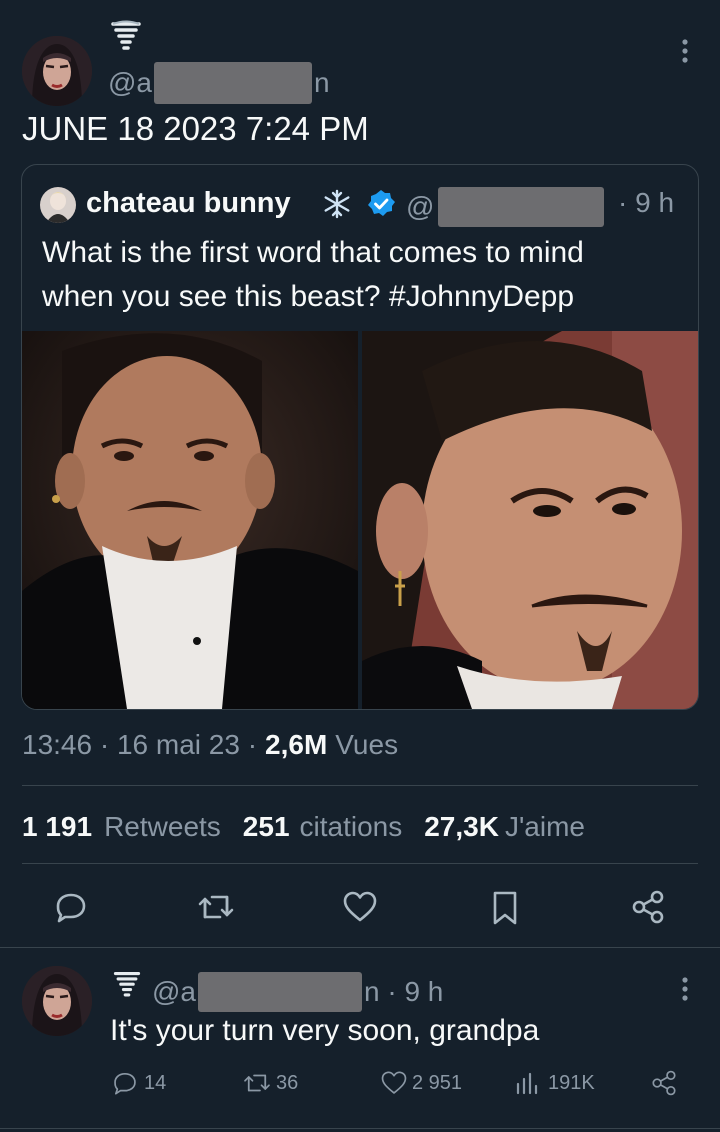  What do you see at coordinates (367, 744) in the screenshot?
I see `views-label: Vues` at bounding box center [367, 744].